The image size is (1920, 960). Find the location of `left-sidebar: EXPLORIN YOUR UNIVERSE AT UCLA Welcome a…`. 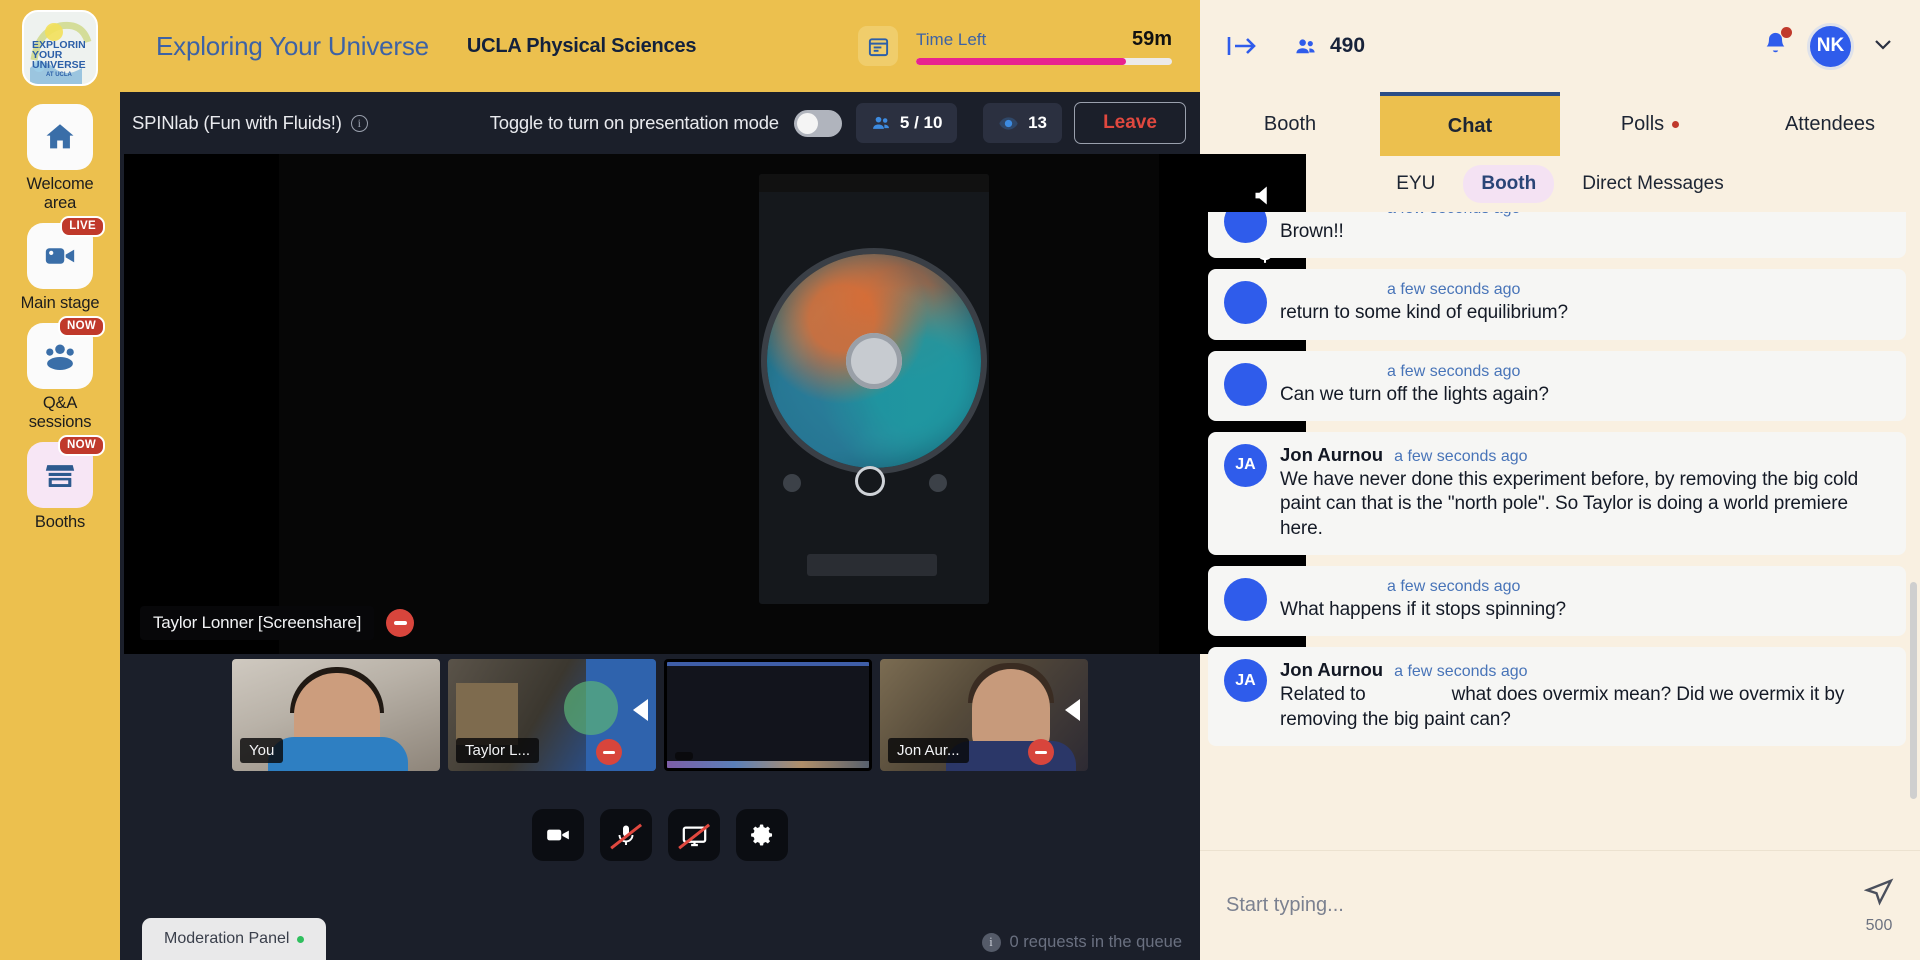

left-sidebar: EXPLORIN YOUR UNIVERSE AT UCLA Welcome a… is located at coordinates (60, 480).